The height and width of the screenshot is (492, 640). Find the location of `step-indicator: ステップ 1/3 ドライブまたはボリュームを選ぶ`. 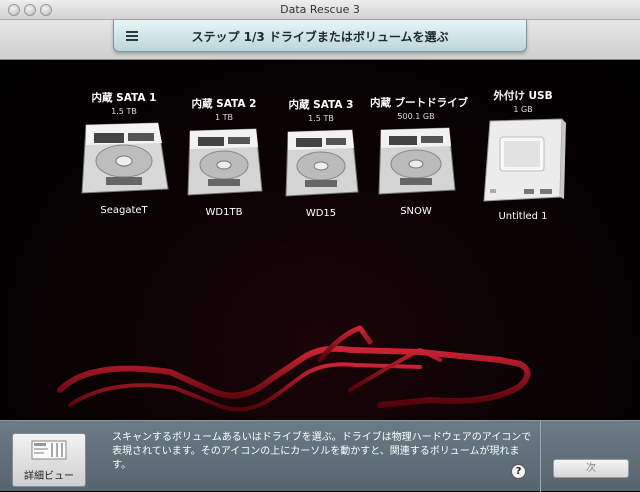

step-indicator: ステップ 1/3 ドライブまたはボリュームを選ぶ is located at coordinates (320, 36).